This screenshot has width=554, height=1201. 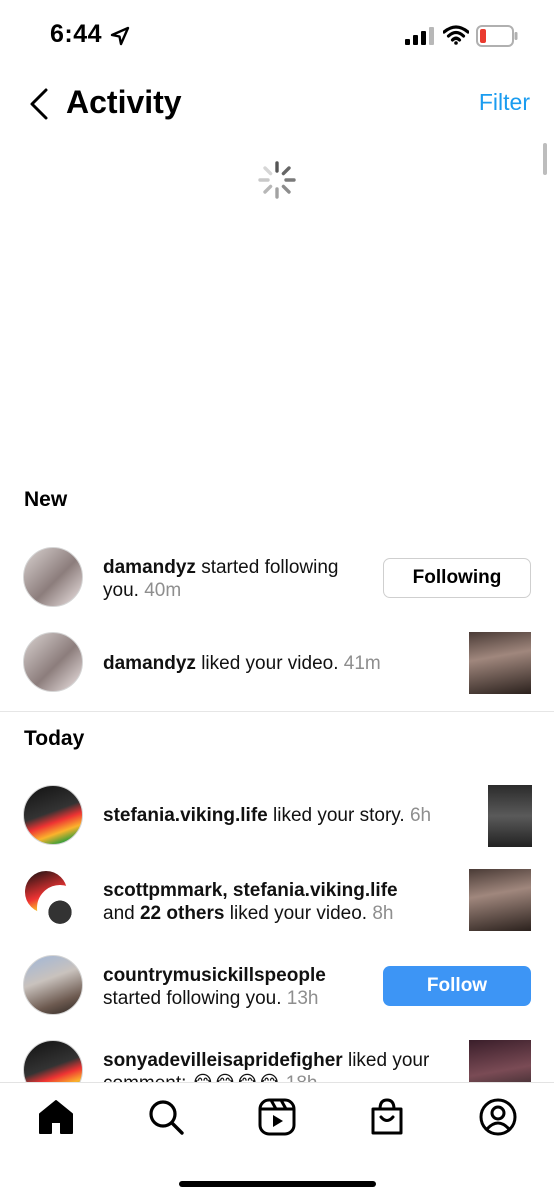 What do you see at coordinates (221, 579) in the screenshot?
I see `activity-text: damandyz started following you. 40m` at bounding box center [221, 579].